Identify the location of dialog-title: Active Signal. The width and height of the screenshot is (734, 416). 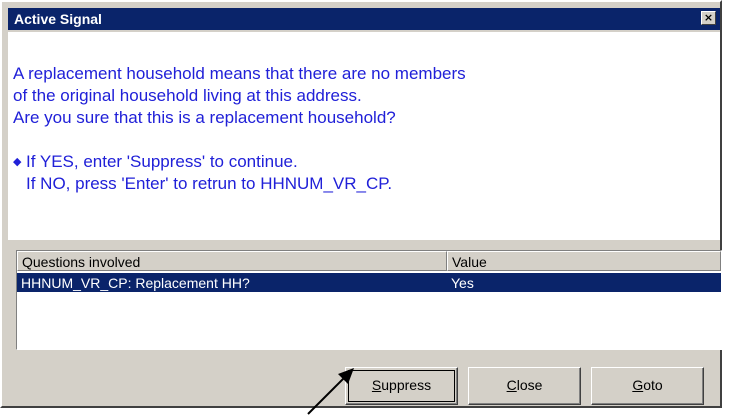
(58, 19).